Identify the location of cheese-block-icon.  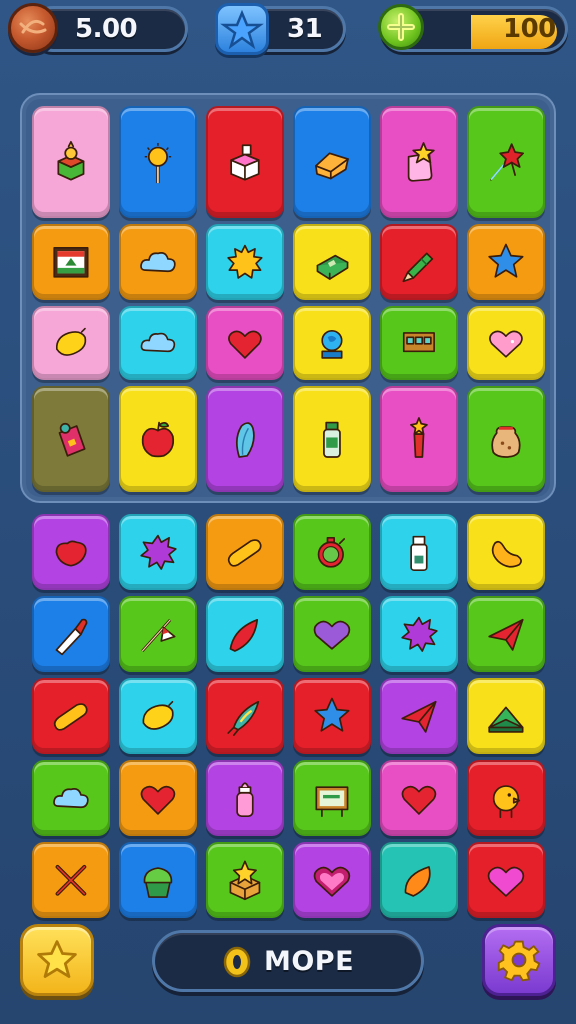
(332, 165).